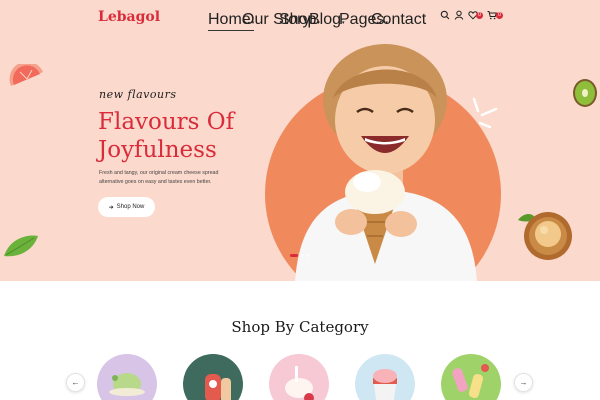 Image resolution: width=600 pixels, height=400 pixels. What do you see at coordinates (111, 207) in the screenshot?
I see `arrow-right-icon: ➜` at bounding box center [111, 207].